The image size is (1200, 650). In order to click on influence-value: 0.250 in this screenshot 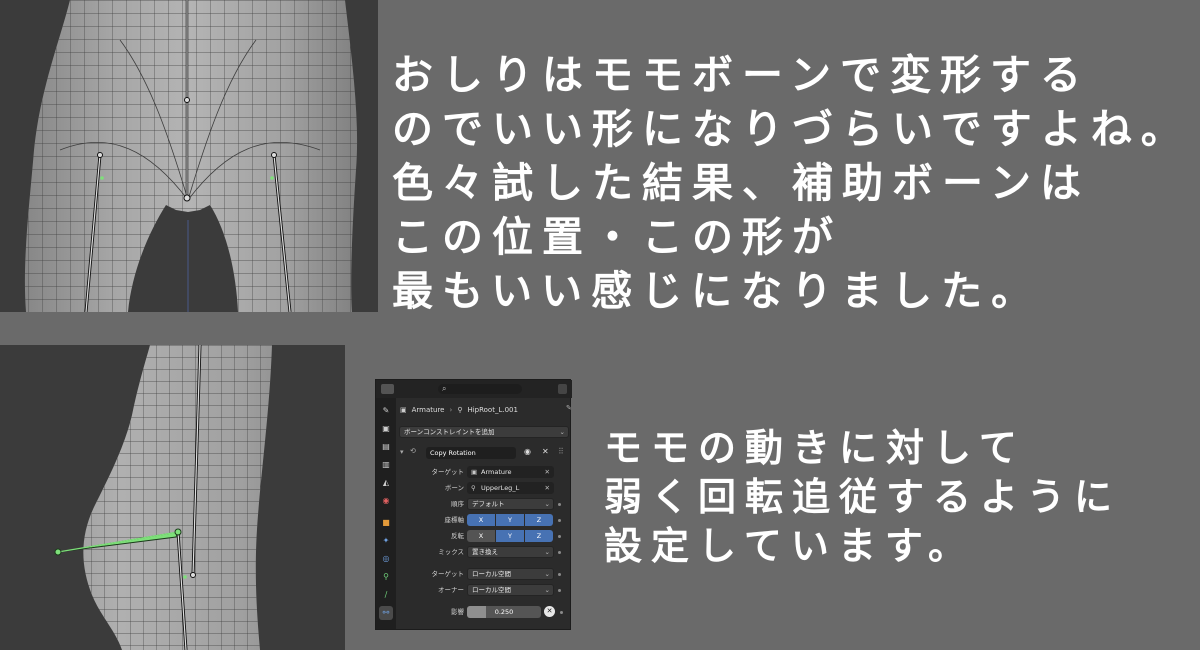, I will do `click(504, 612)`.